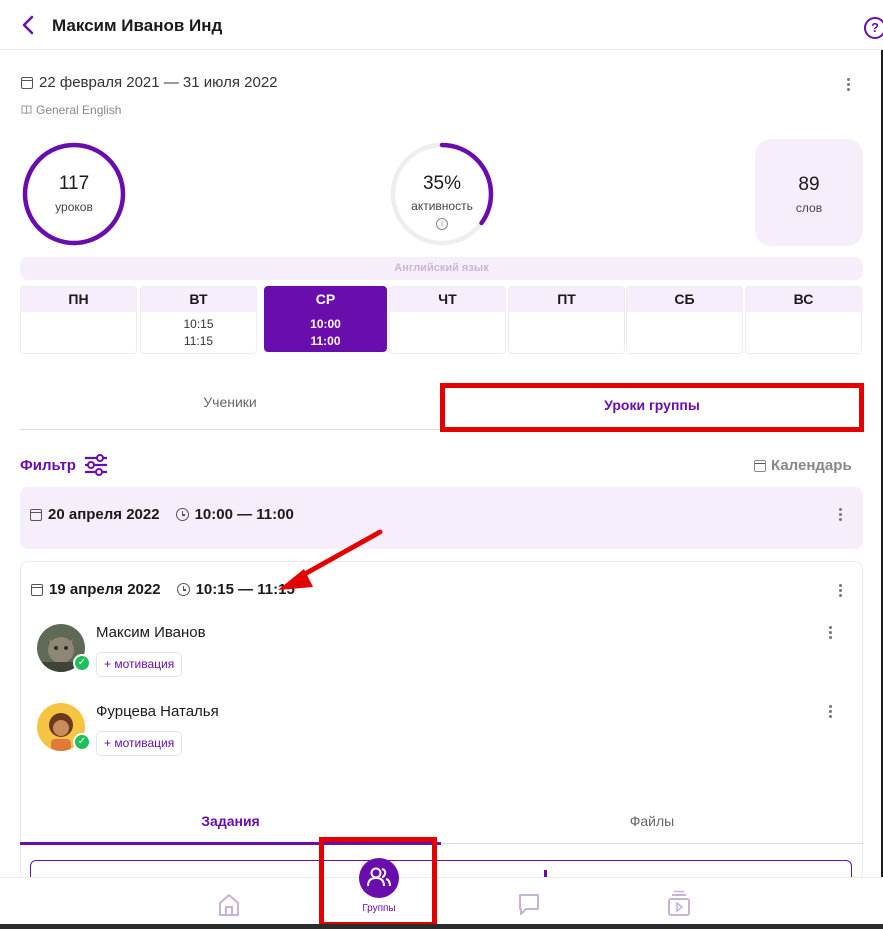 This screenshot has width=883, height=929. Describe the element at coordinates (652, 407) in the screenshot. I see `tab-highlight-box` at that location.